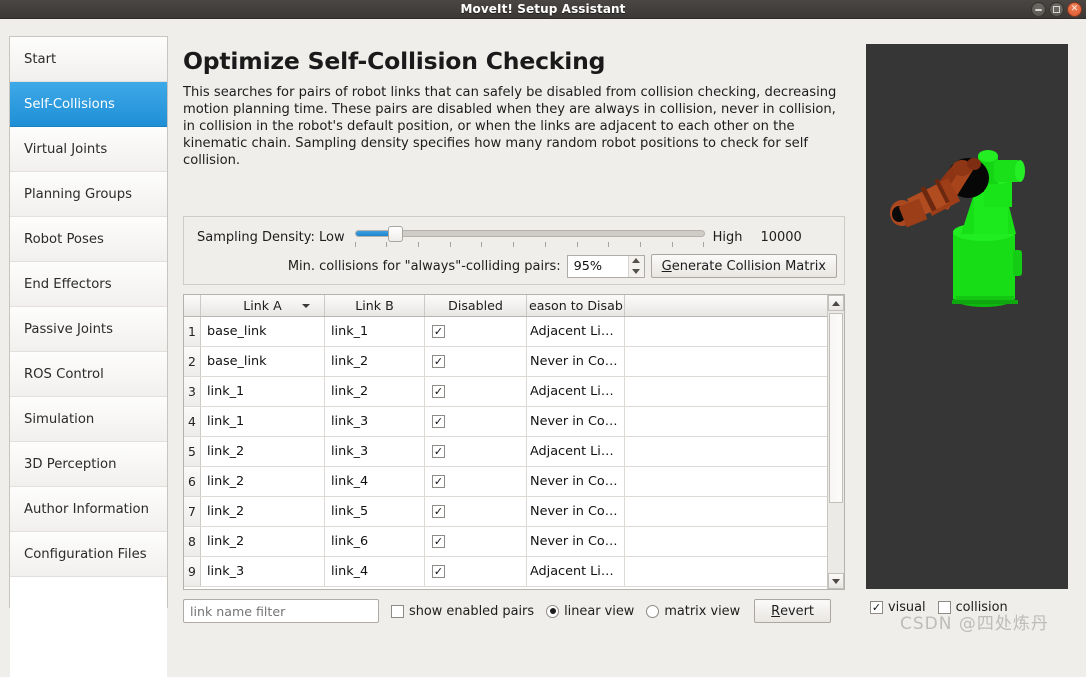 Image resolution: width=1086 pixels, height=677 pixels. I want to click on sidebar-item-start: Start, so click(88, 59).